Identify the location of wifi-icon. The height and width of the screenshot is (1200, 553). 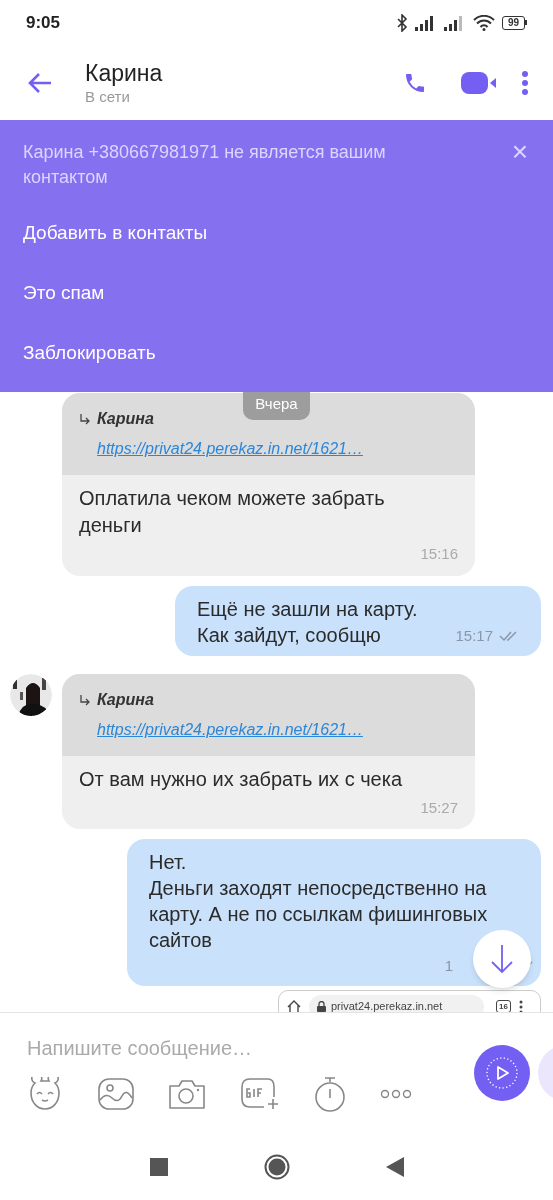
(483, 22).